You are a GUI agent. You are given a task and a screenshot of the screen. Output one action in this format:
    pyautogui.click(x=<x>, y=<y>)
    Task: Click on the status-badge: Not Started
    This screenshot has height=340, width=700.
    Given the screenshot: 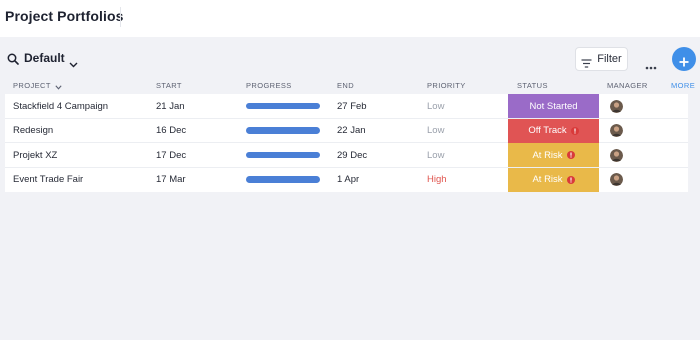 What is the action you would take?
    pyautogui.click(x=553, y=106)
    